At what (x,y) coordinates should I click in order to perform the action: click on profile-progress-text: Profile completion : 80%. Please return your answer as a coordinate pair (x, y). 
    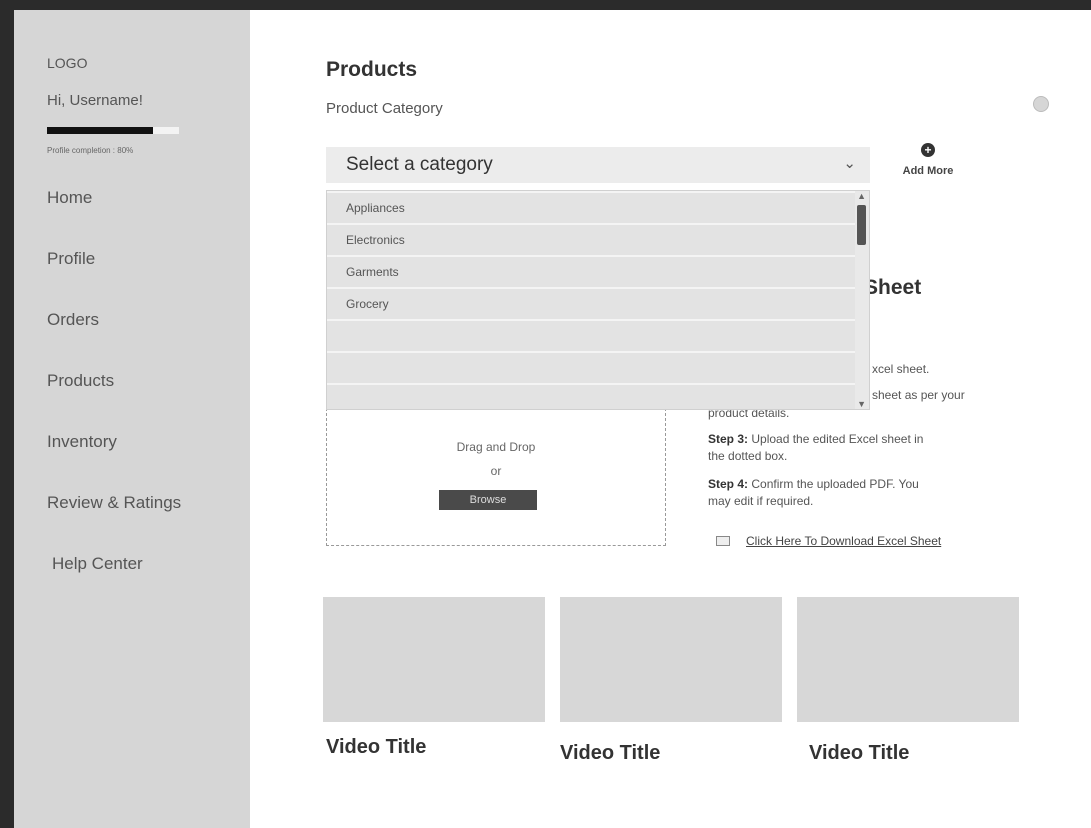
    Looking at the image, I should click on (90, 150).